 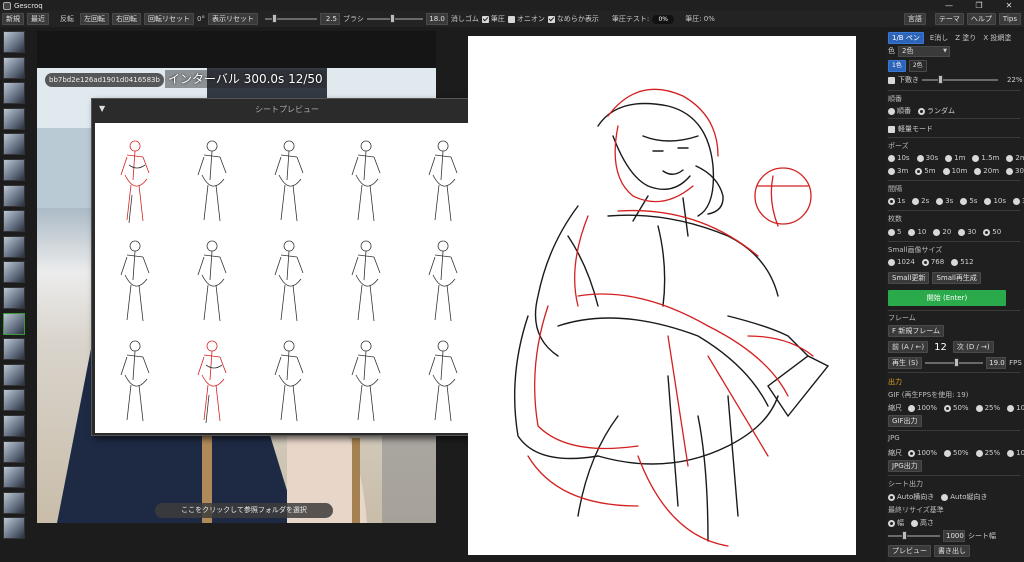 What do you see at coordinates (1015, 408) in the screenshot?
I see `gif-scale-3: 10%` at bounding box center [1015, 408].